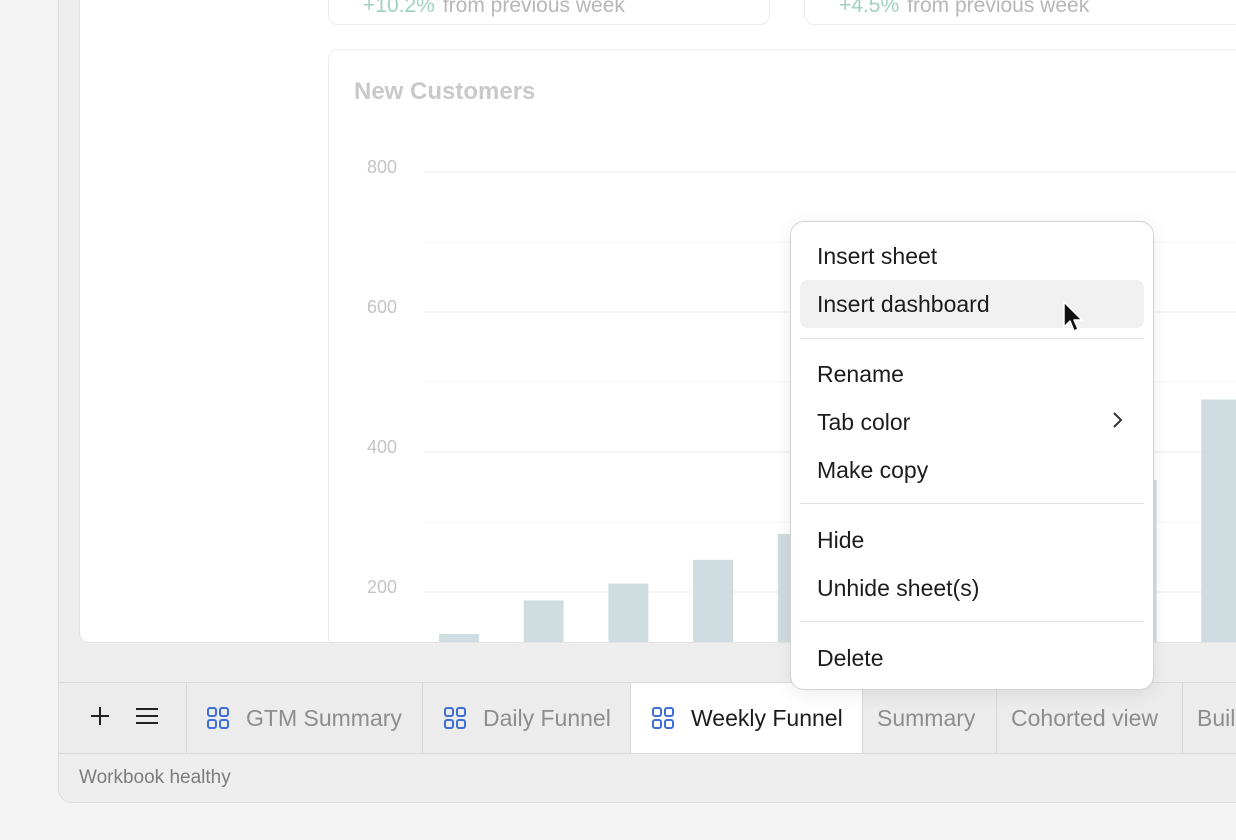  I want to click on menu-item-label: Make copy, so click(873, 470).